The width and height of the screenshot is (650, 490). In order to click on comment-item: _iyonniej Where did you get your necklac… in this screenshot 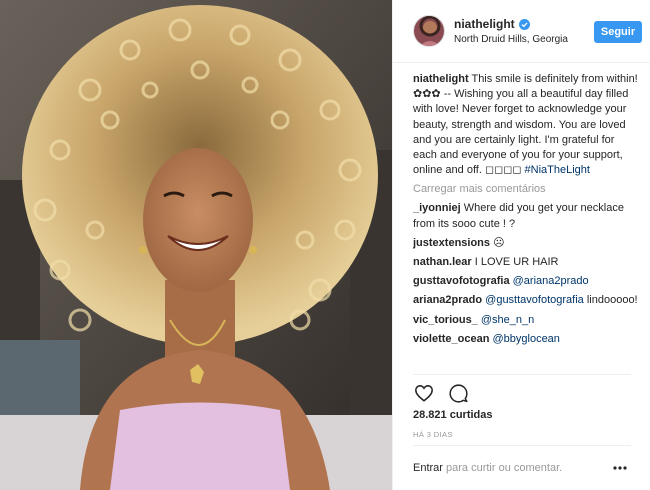, I will do `click(527, 216)`.